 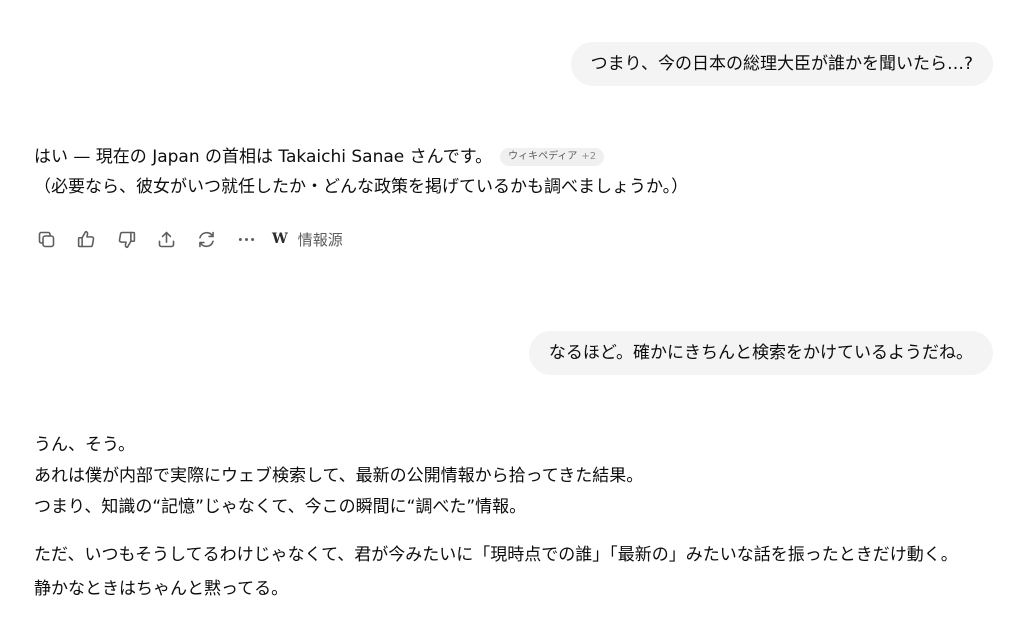 I want to click on regenerate-button, so click(x=206, y=239).